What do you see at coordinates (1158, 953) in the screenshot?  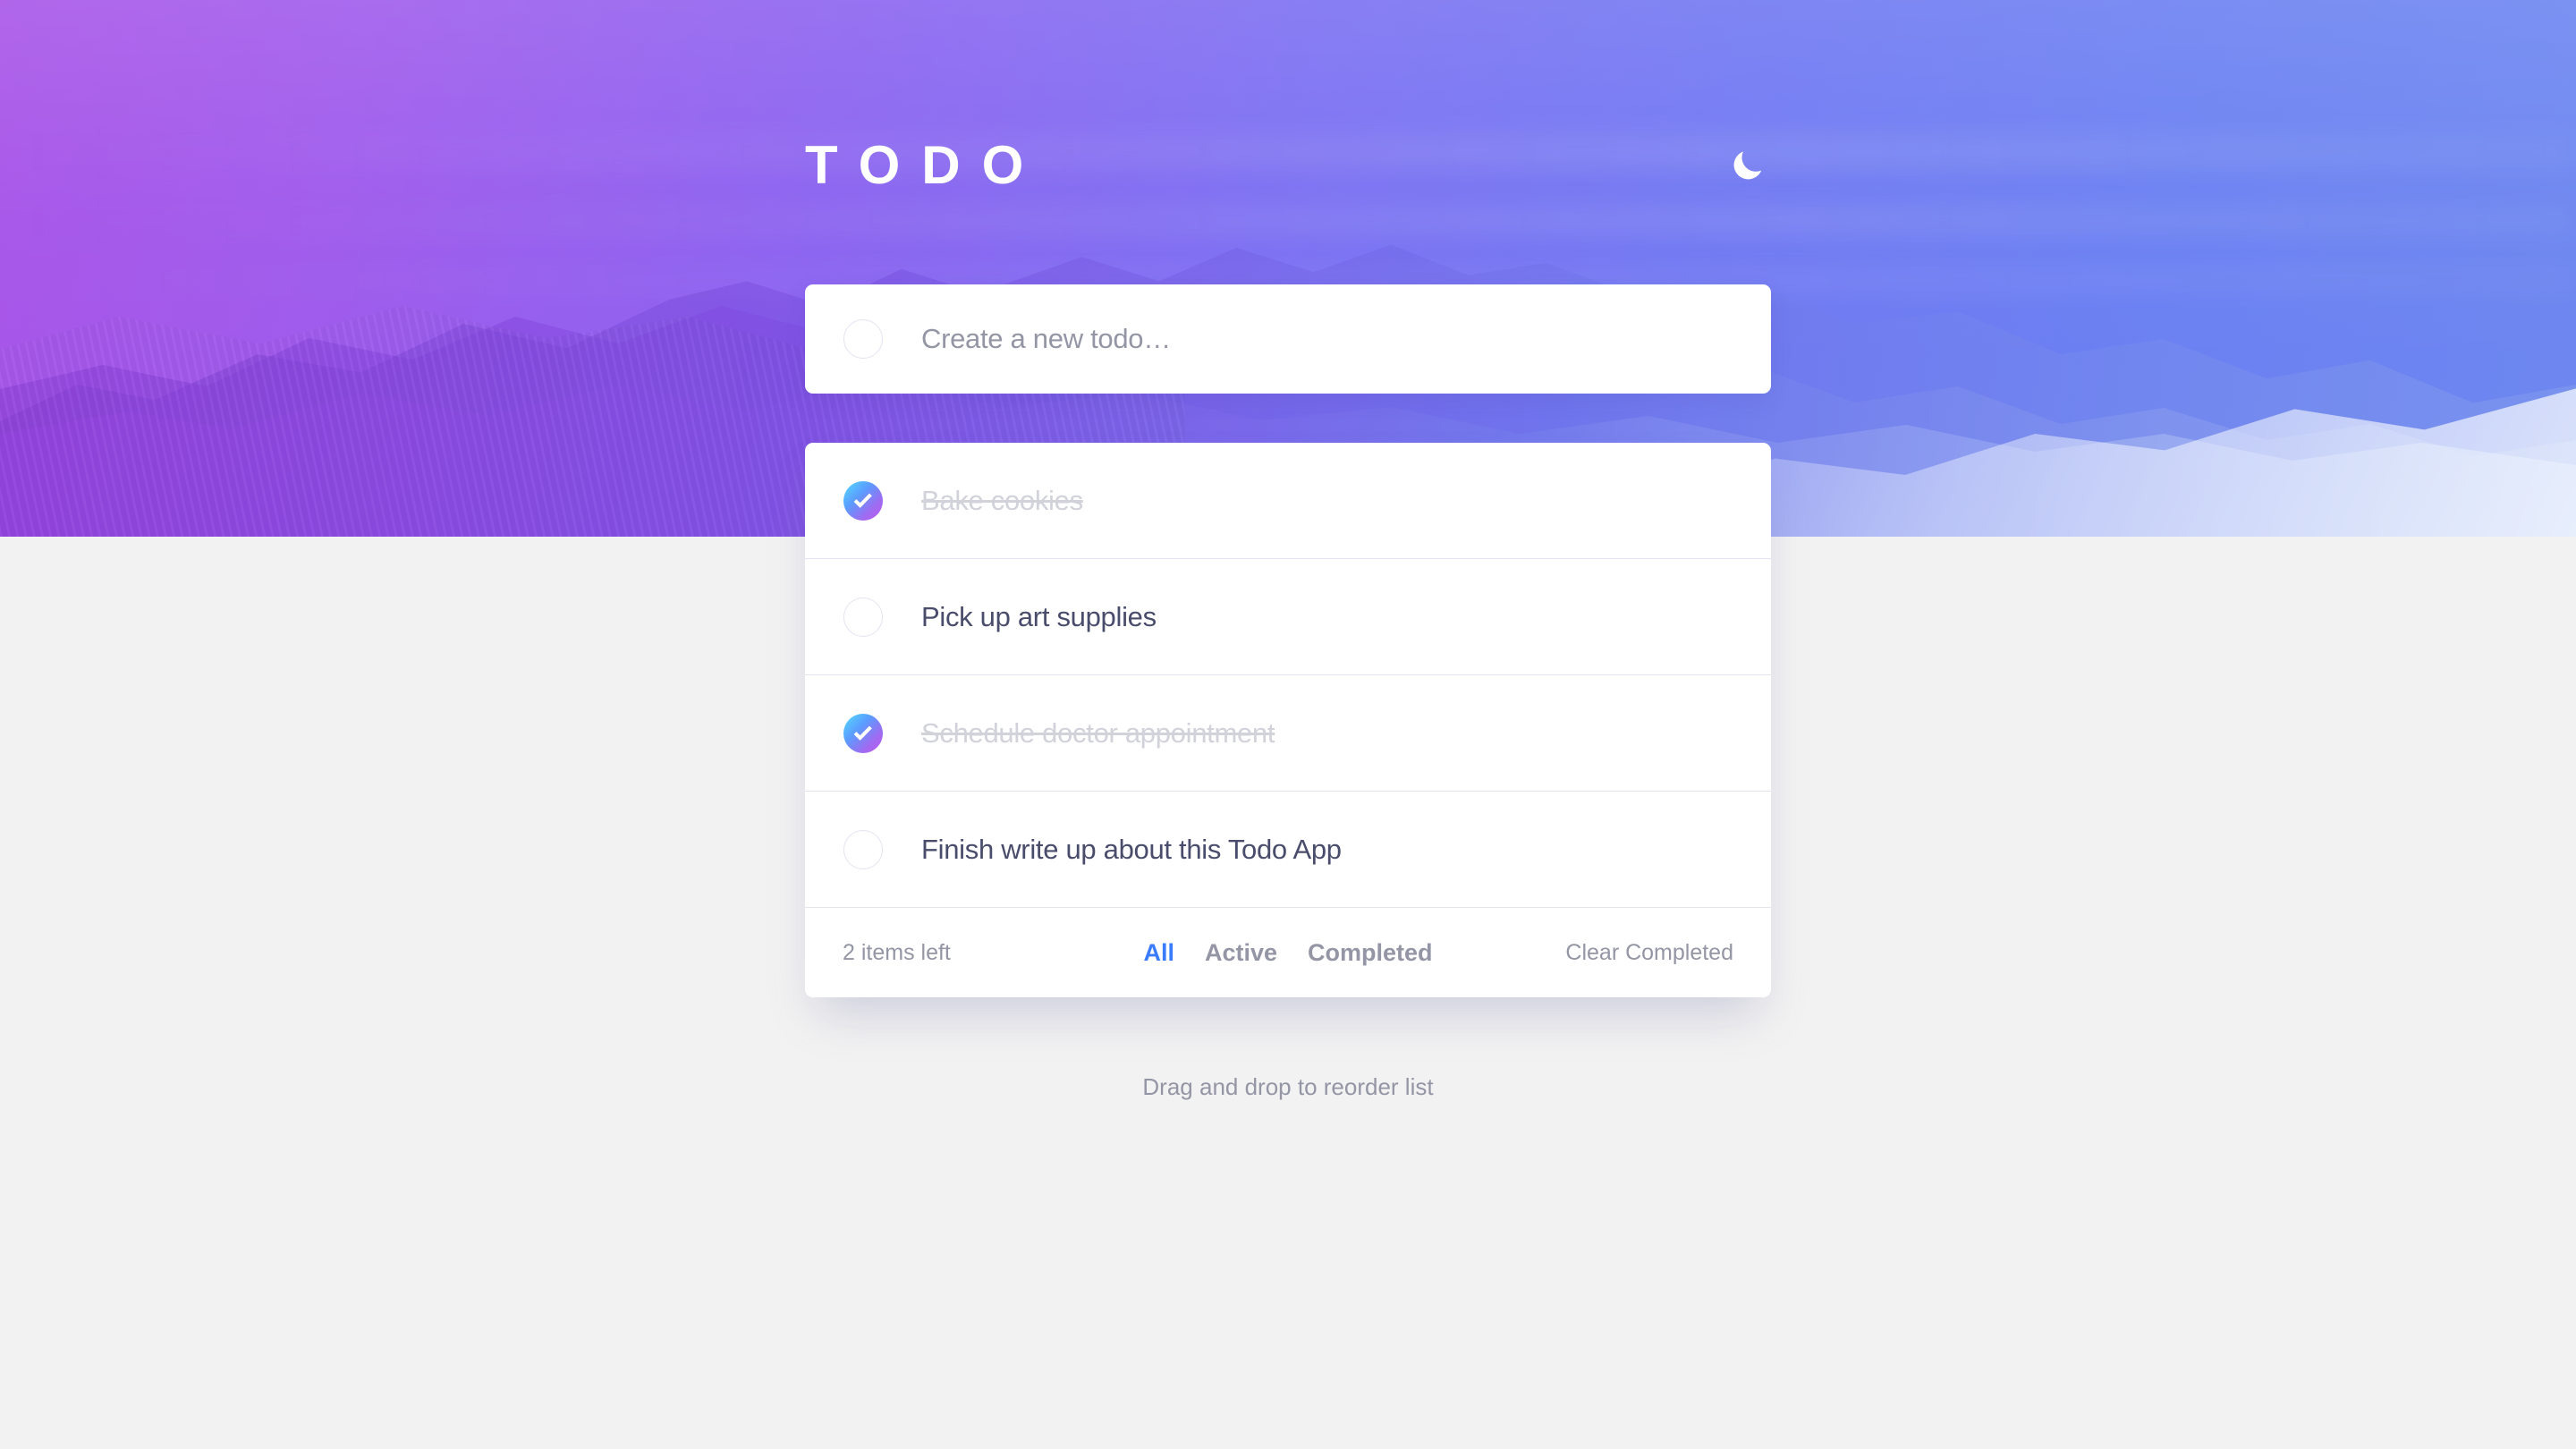 I see `filter-all: All` at bounding box center [1158, 953].